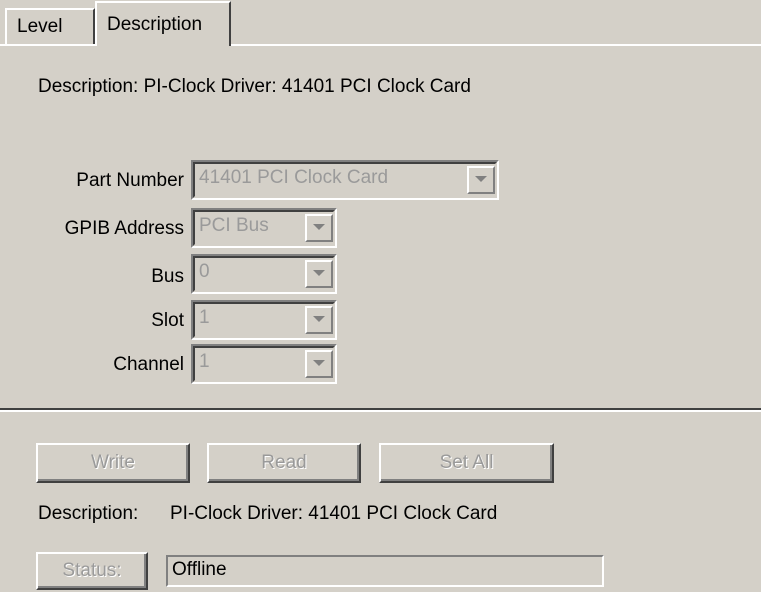 Image resolution: width=761 pixels, height=592 pixels. I want to click on gpib-address-select: PCI Bus, so click(264, 228).